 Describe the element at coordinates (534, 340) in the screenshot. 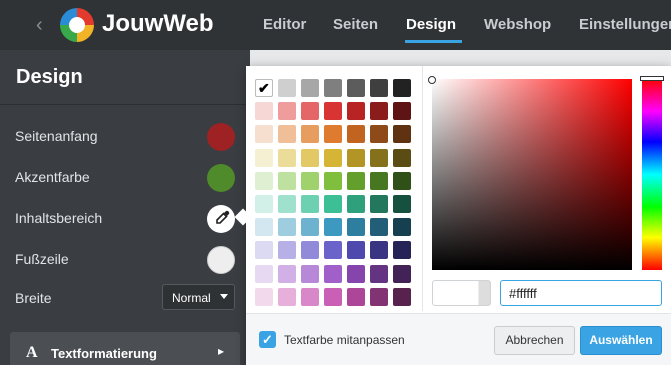

I see `cancel-button: Abbrechen` at that location.